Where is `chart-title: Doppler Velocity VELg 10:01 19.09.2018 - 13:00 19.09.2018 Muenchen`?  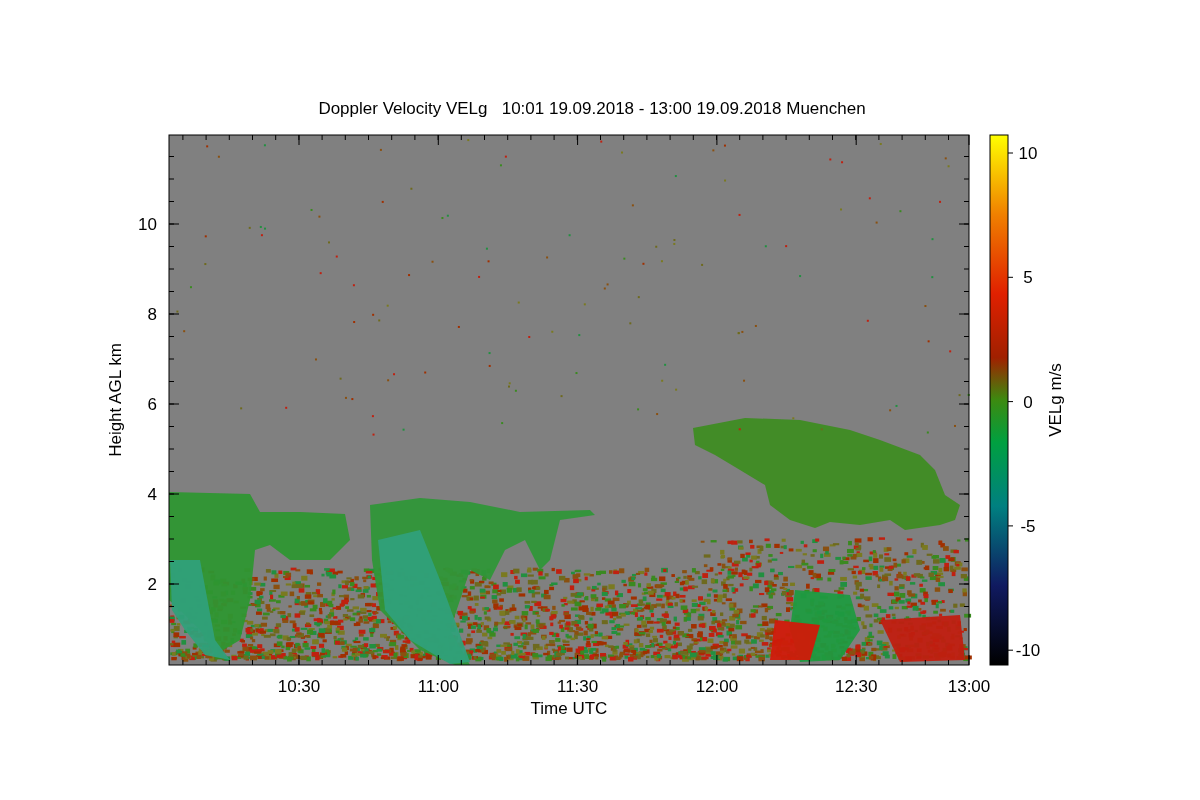
chart-title: Doppler Velocity VELg 10:01 19.09.2018 - 13:00 19.09.2018 Muenchen is located at coordinates (592, 108).